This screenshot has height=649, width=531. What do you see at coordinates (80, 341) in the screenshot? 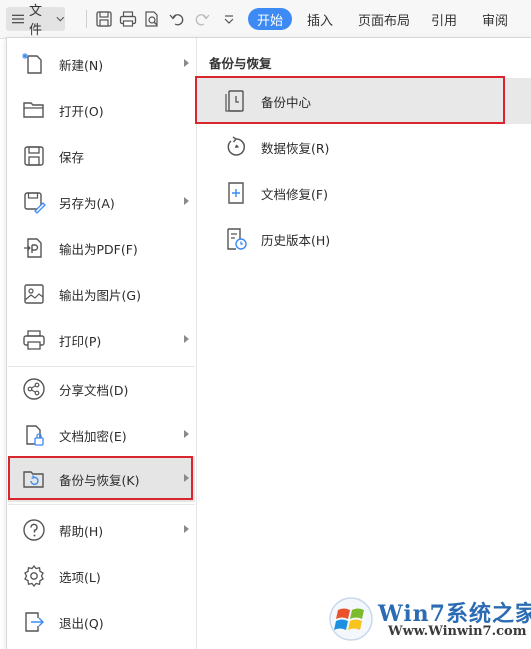
I see `menu-item-label: 打印(P)` at bounding box center [80, 341].